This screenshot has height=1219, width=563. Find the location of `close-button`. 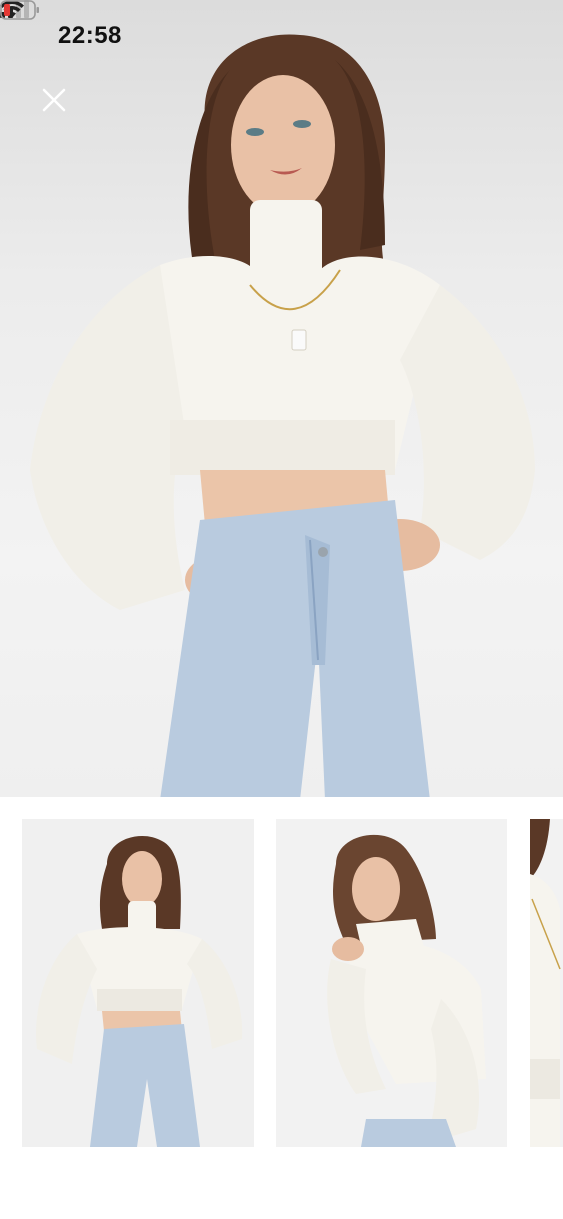

close-button is located at coordinates (54, 100).